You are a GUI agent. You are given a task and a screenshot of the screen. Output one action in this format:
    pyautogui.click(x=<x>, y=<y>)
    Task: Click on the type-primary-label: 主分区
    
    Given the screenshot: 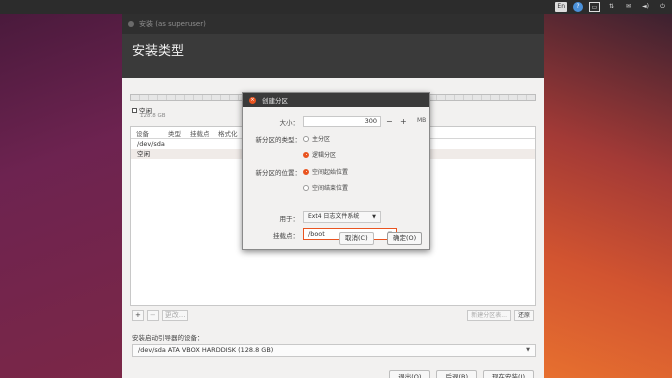 What is the action you would take?
    pyautogui.click(x=321, y=139)
    